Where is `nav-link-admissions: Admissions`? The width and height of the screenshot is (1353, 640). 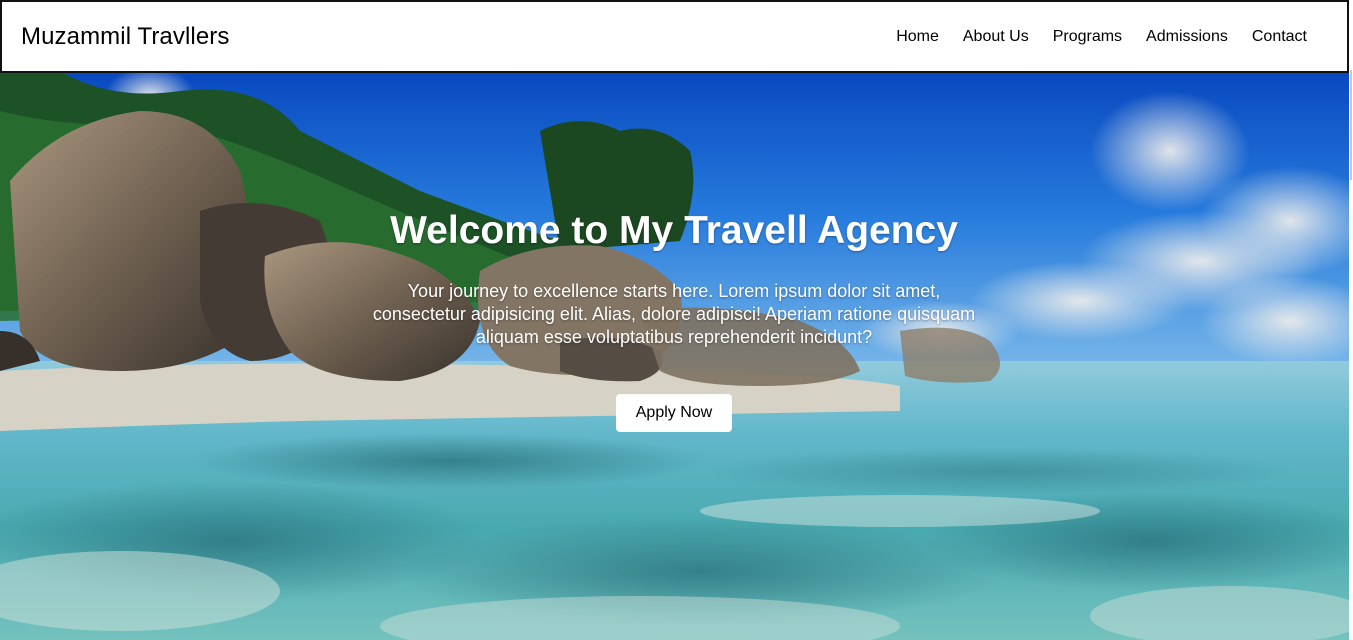
nav-link-admissions: Admissions is located at coordinates (1187, 37).